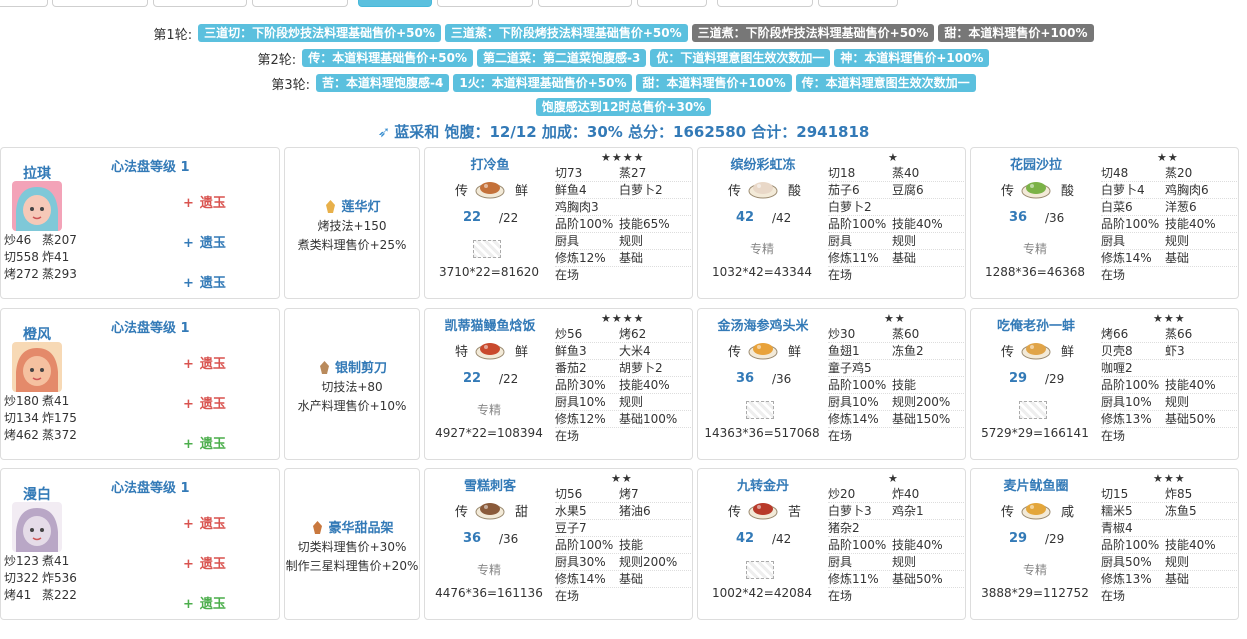  What do you see at coordinates (361, 207) in the screenshot?
I see `equipment-name-text: 莲华灯` at bounding box center [361, 207].